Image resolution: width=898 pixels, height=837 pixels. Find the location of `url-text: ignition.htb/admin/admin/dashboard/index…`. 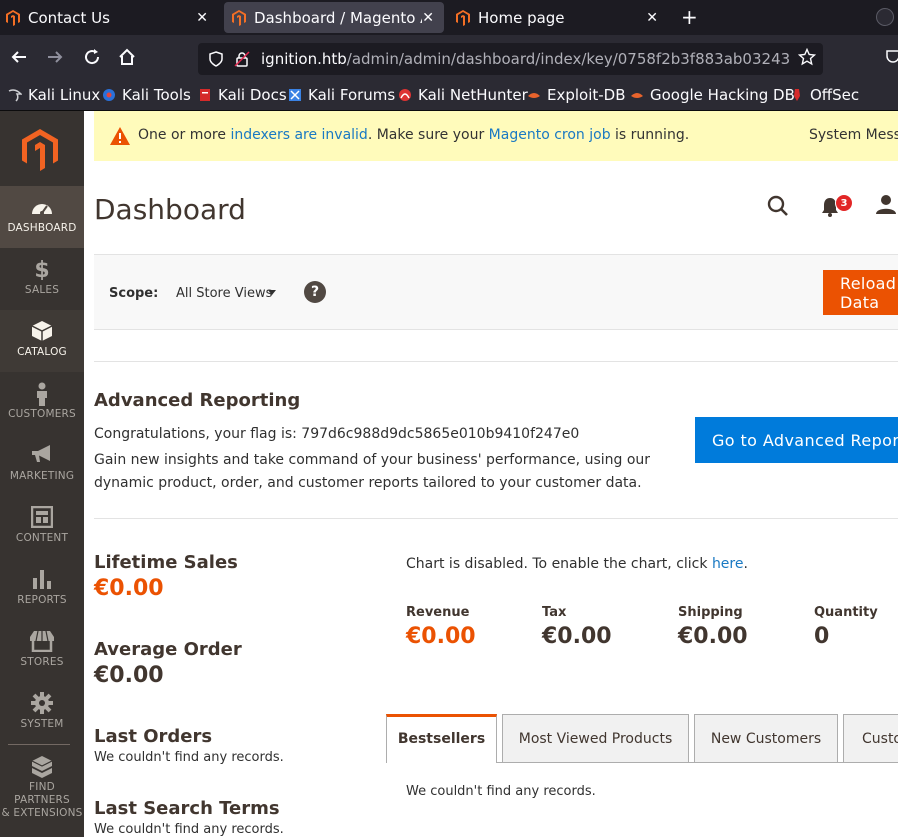

url-text: ignition.htb/admin/admin/dashboard/index… is located at coordinates (525, 59).